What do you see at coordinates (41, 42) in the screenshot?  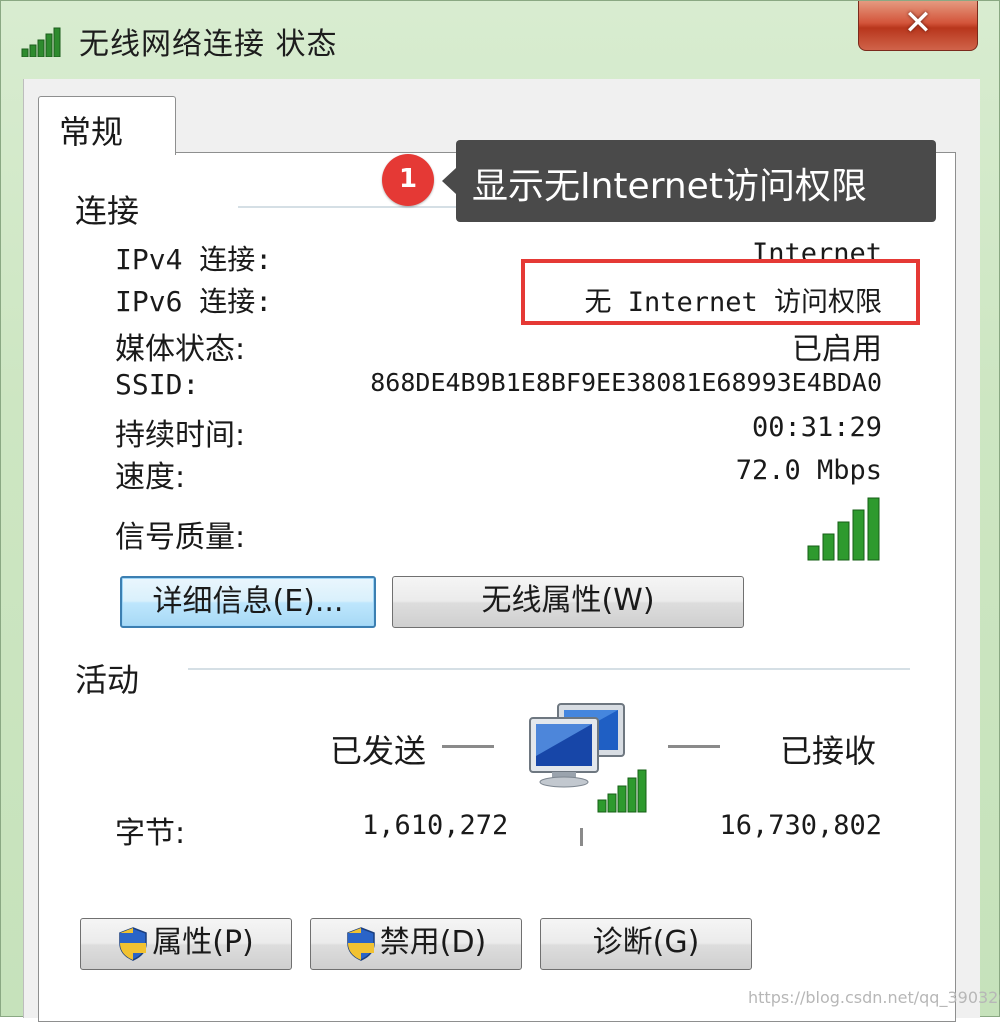 I see `wireless-signal-icon` at bounding box center [41, 42].